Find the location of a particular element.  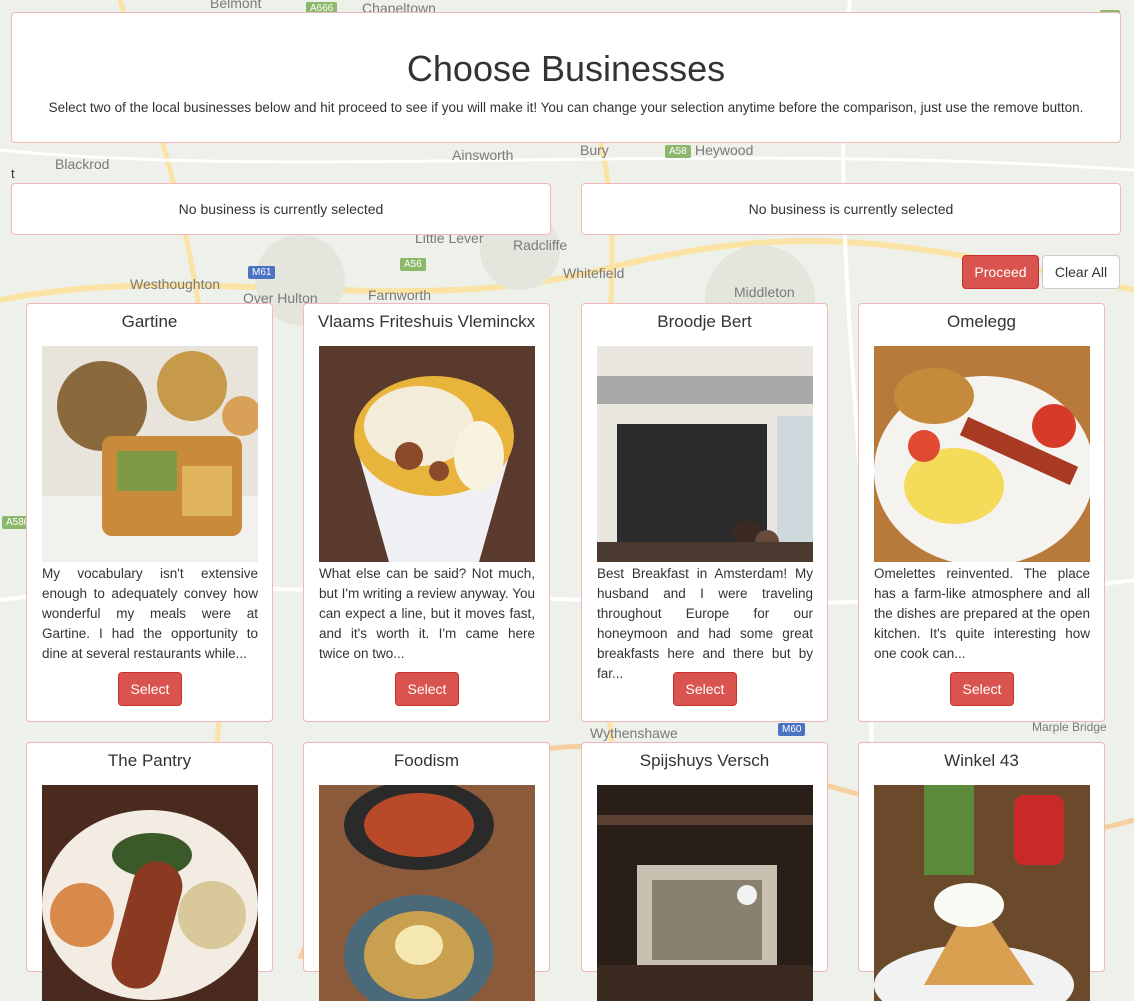

page-title: Choose Businesses is located at coordinates (566, 68).